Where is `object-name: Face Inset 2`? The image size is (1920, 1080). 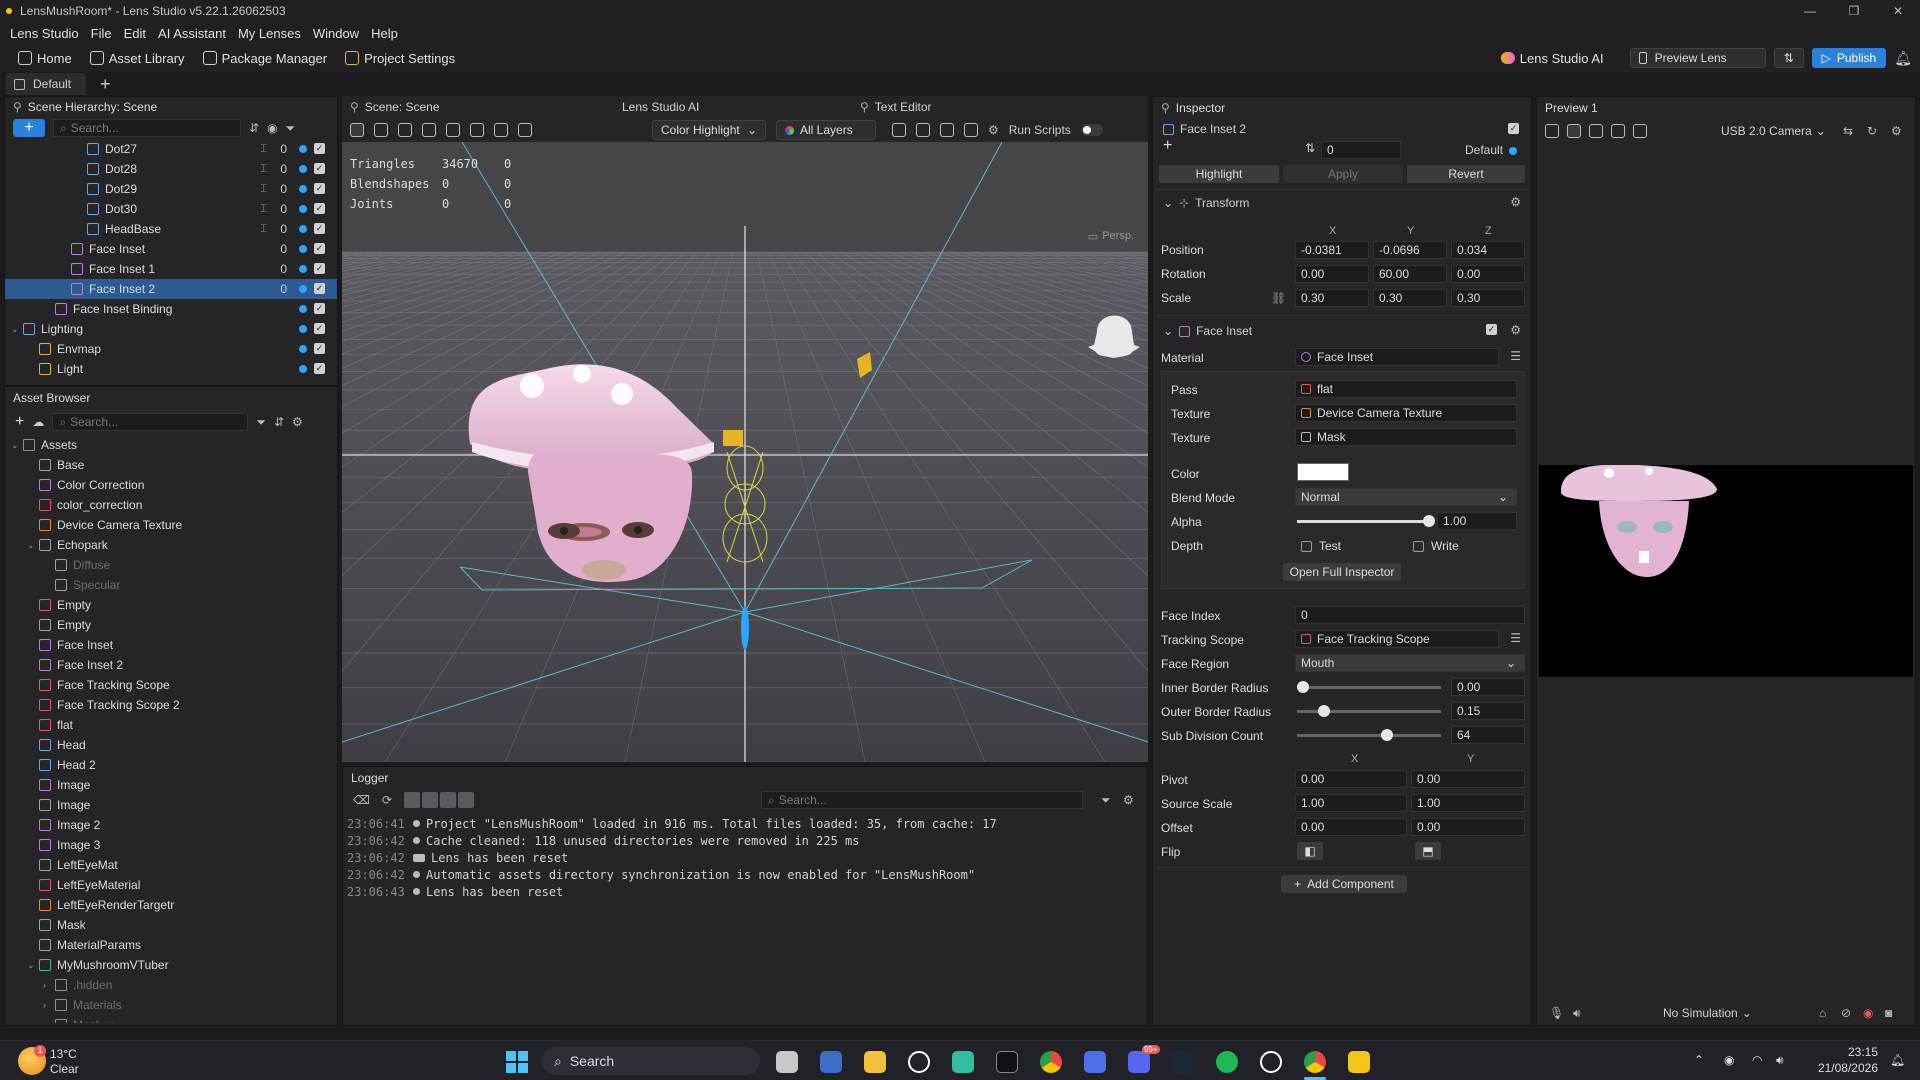
object-name: Face Inset 2 is located at coordinates (1213, 129).